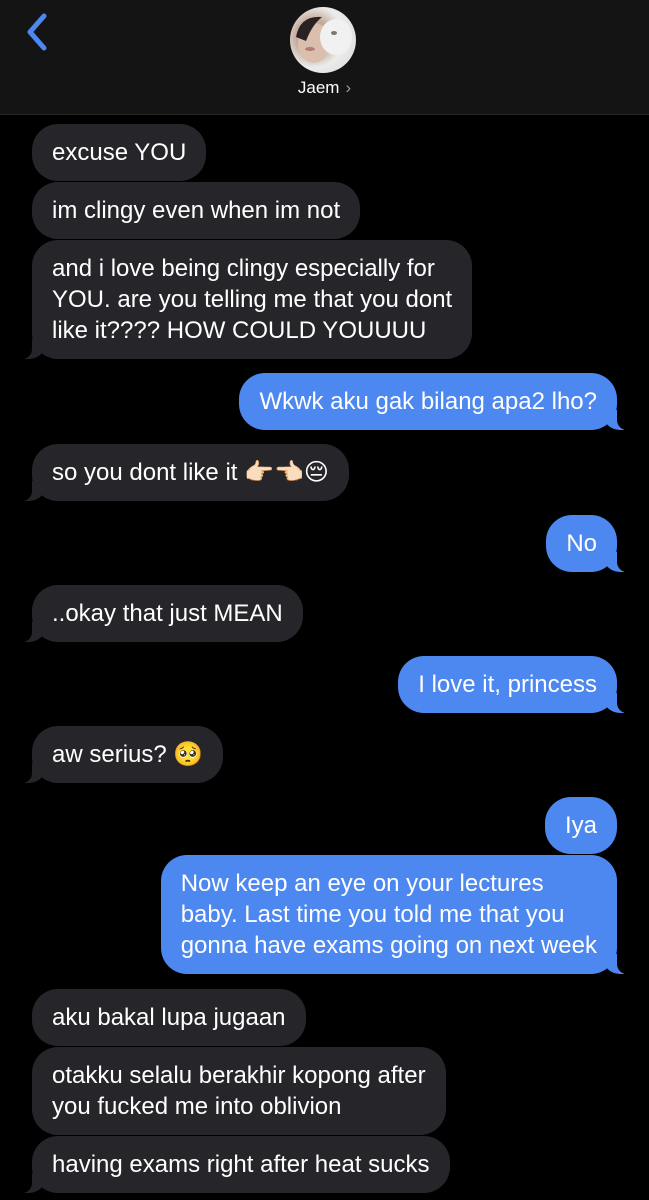 The width and height of the screenshot is (649, 1200). What do you see at coordinates (318, 87) in the screenshot?
I see `contact-name: Jaem` at bounding box center [318, 87].